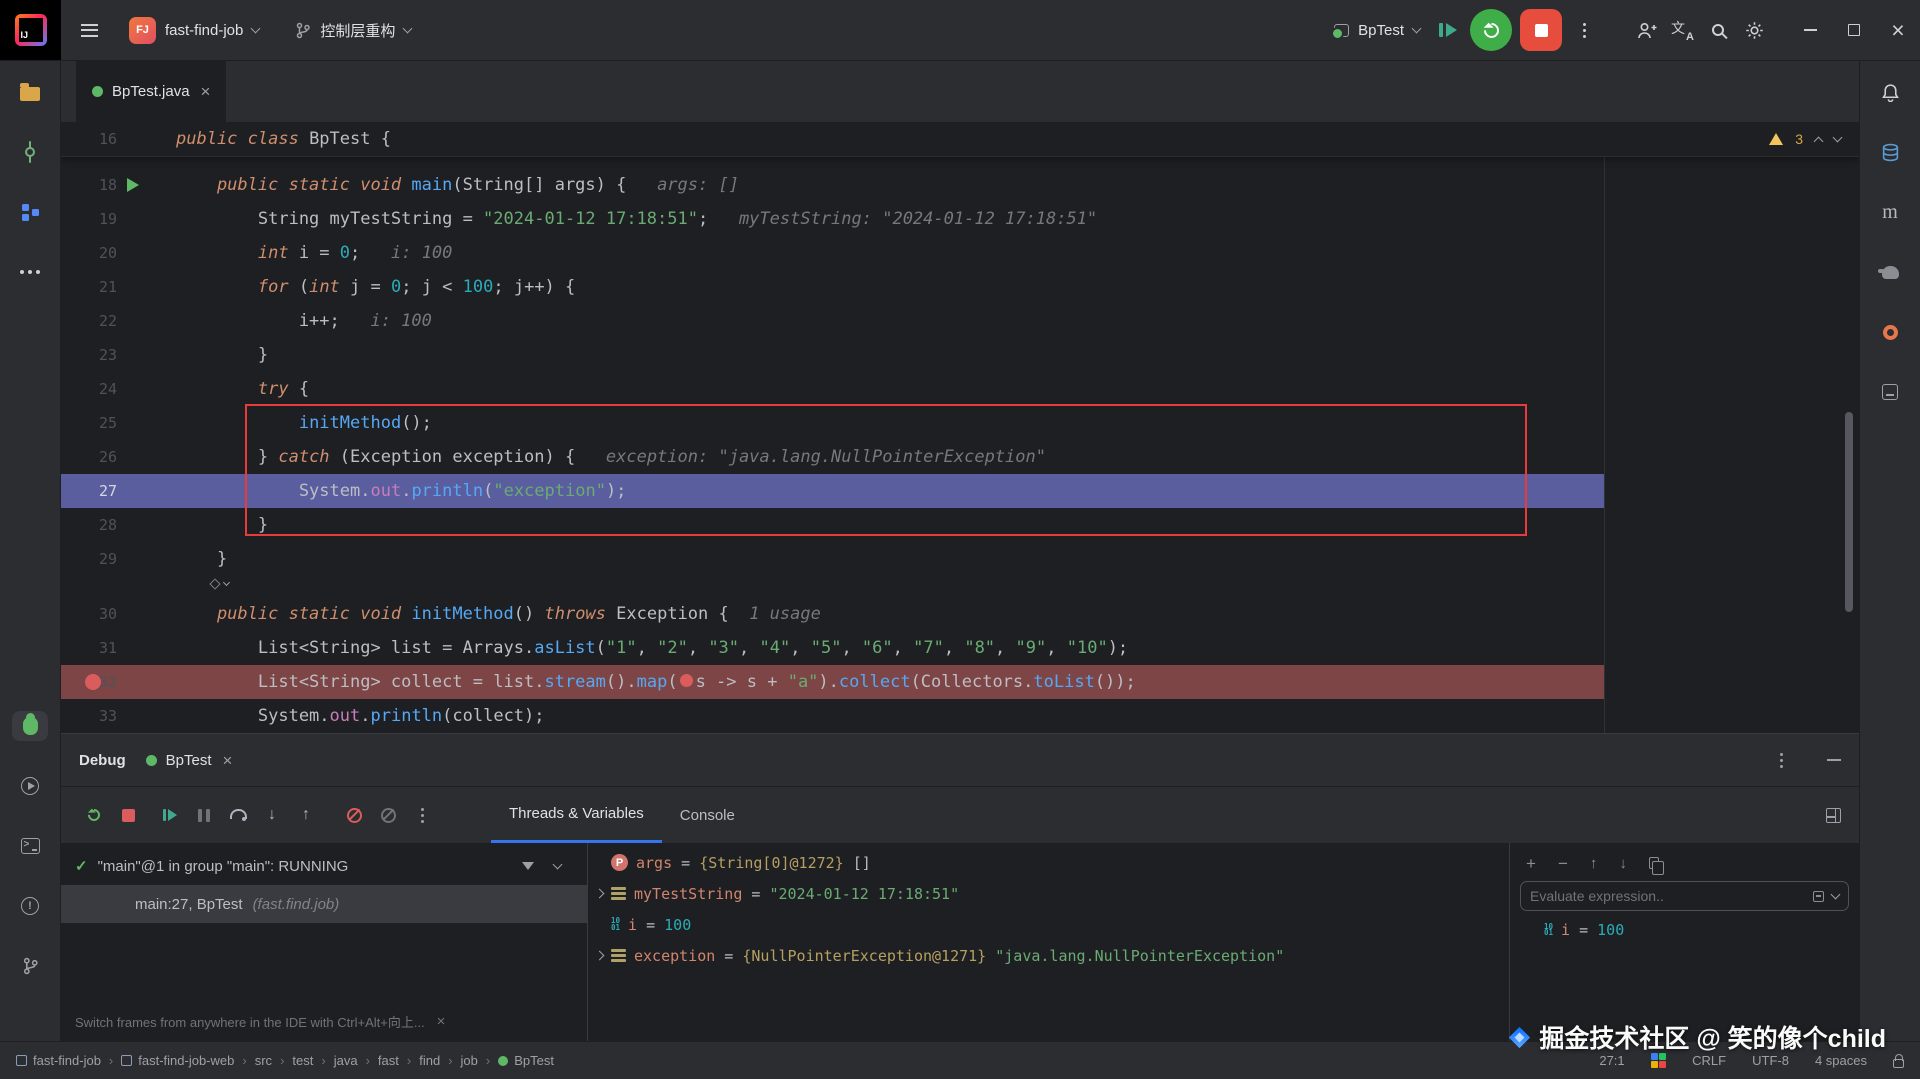  Describe the element at coordinates (1834, 760) in the screenshot. I see `hide-panel-icon` at that location.